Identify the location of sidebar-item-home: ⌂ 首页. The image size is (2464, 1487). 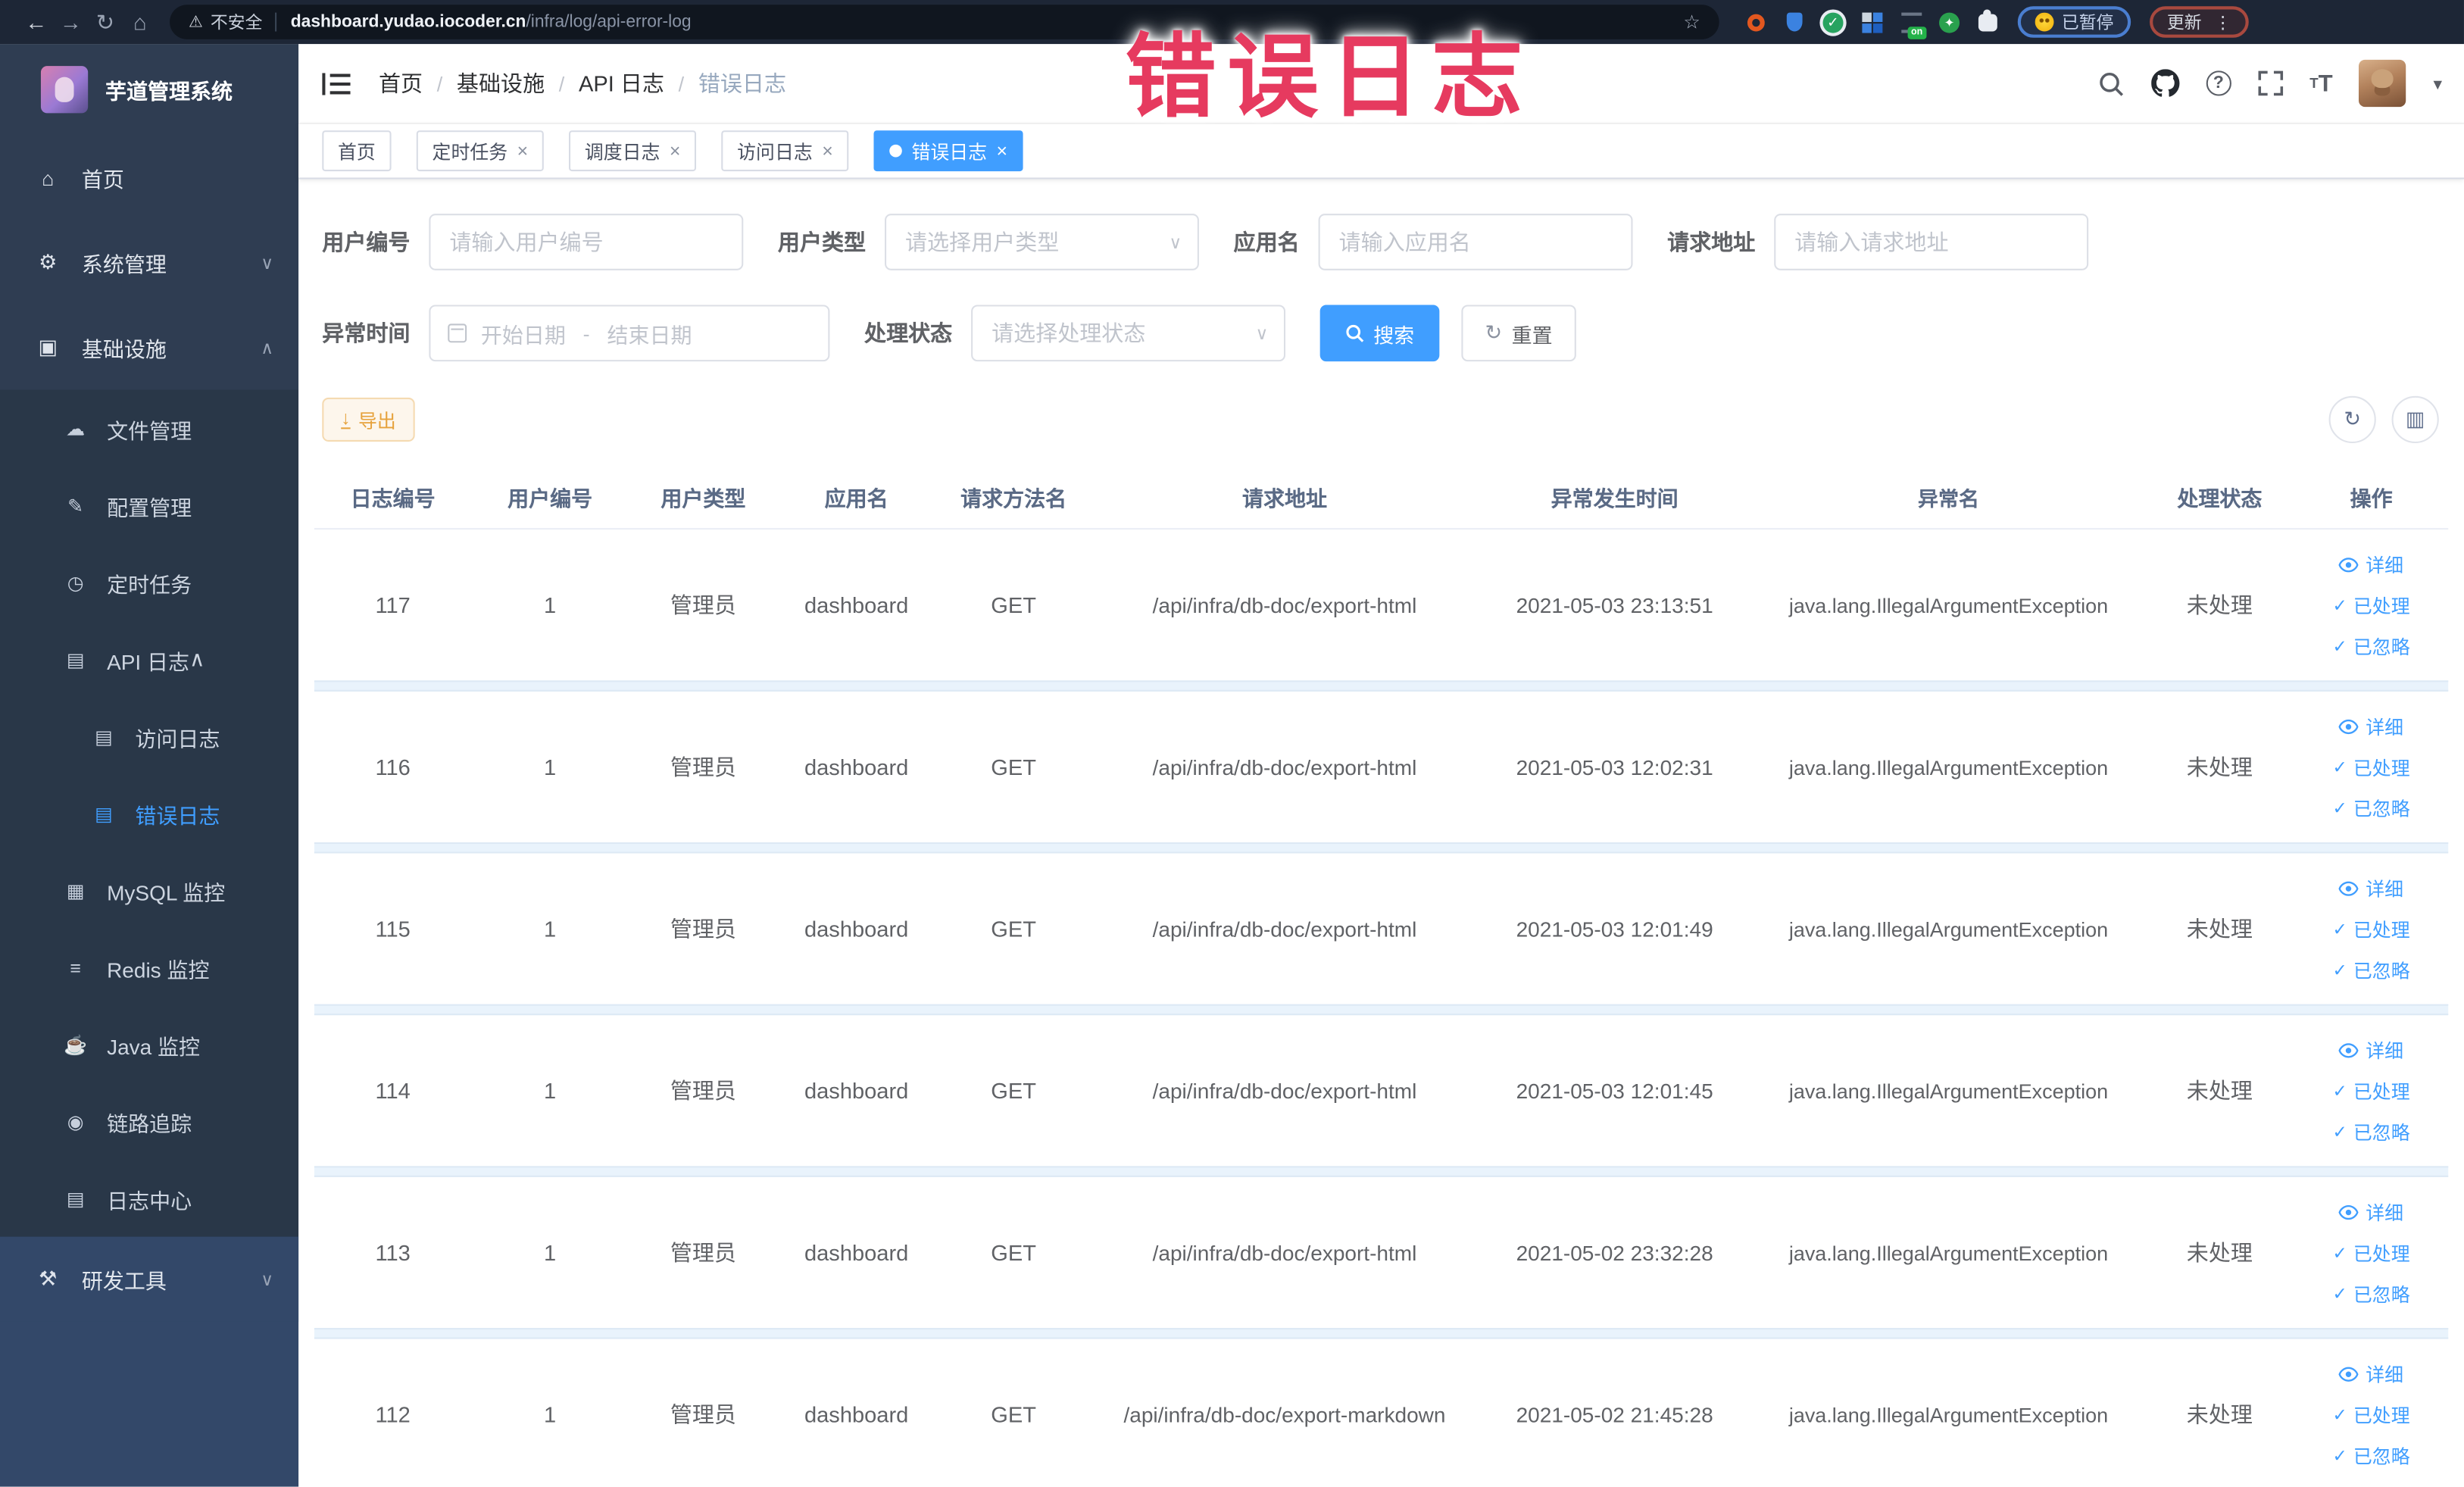
(149, 177).